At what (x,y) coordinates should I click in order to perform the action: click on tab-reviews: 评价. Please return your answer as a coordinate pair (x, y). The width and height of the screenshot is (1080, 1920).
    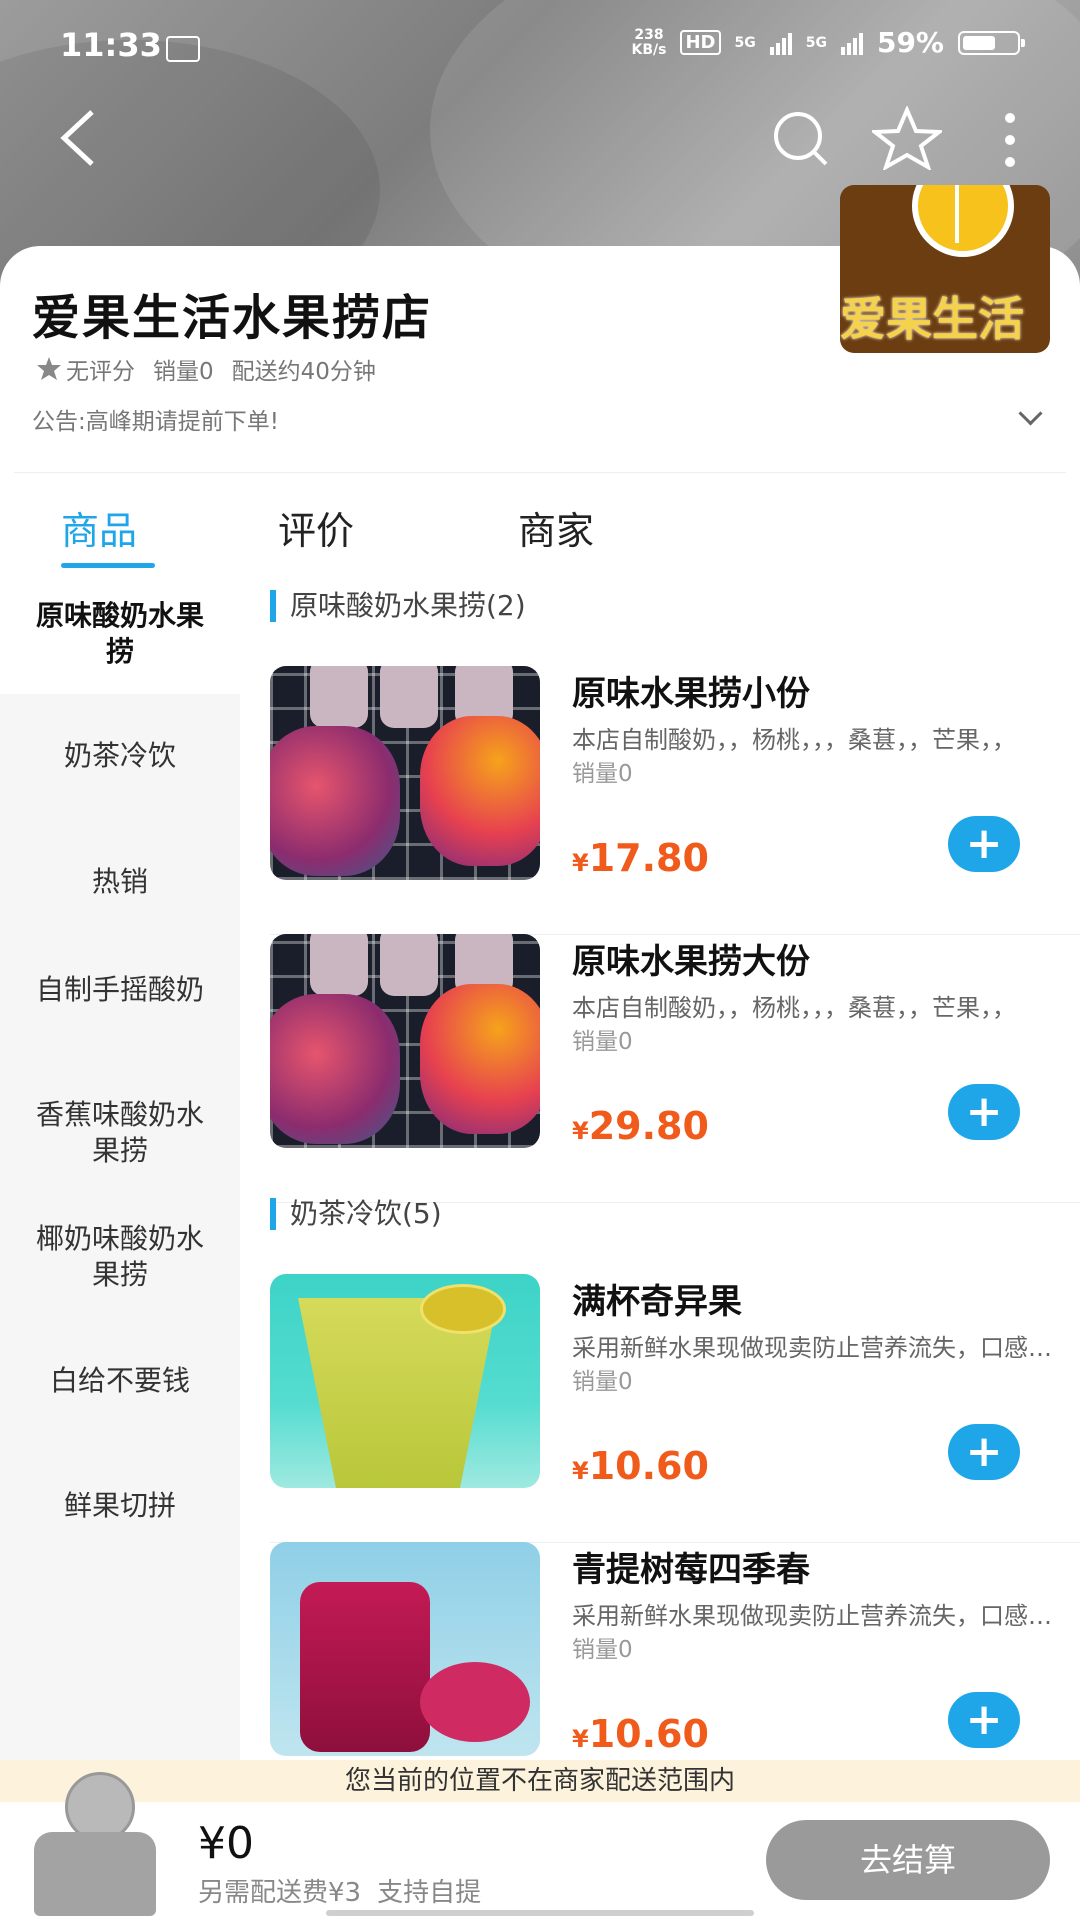
    Looking at the image, I should click on (316, 527).